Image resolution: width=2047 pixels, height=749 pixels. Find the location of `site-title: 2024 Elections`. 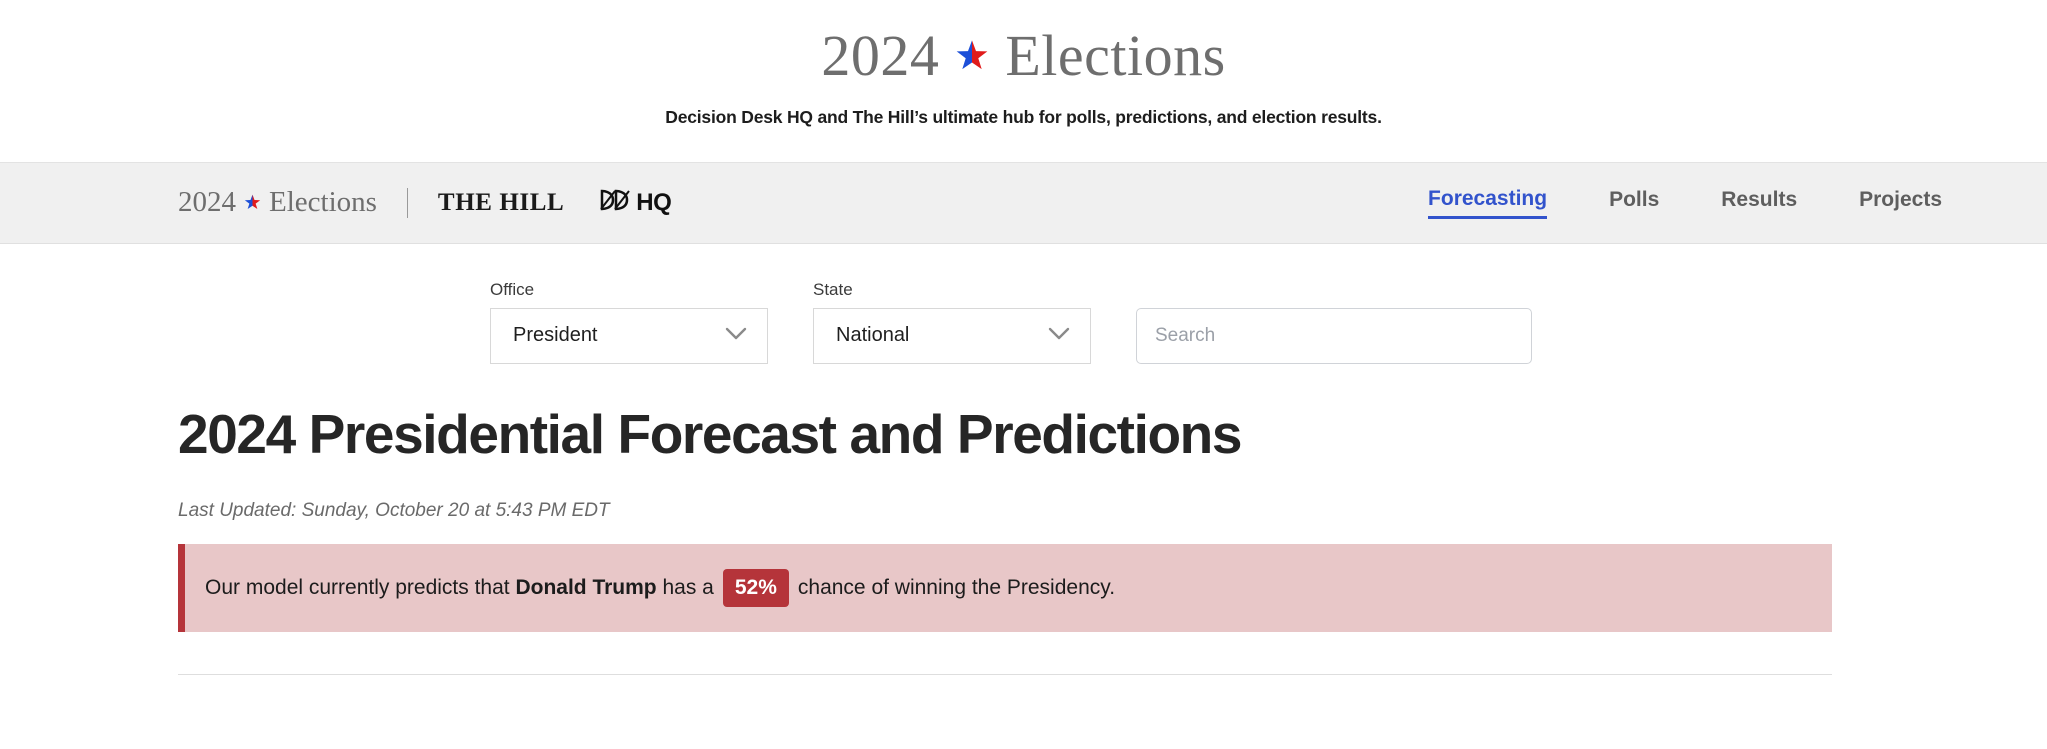

site-title: 2024 Elections is located at coordinates (1023, 55).